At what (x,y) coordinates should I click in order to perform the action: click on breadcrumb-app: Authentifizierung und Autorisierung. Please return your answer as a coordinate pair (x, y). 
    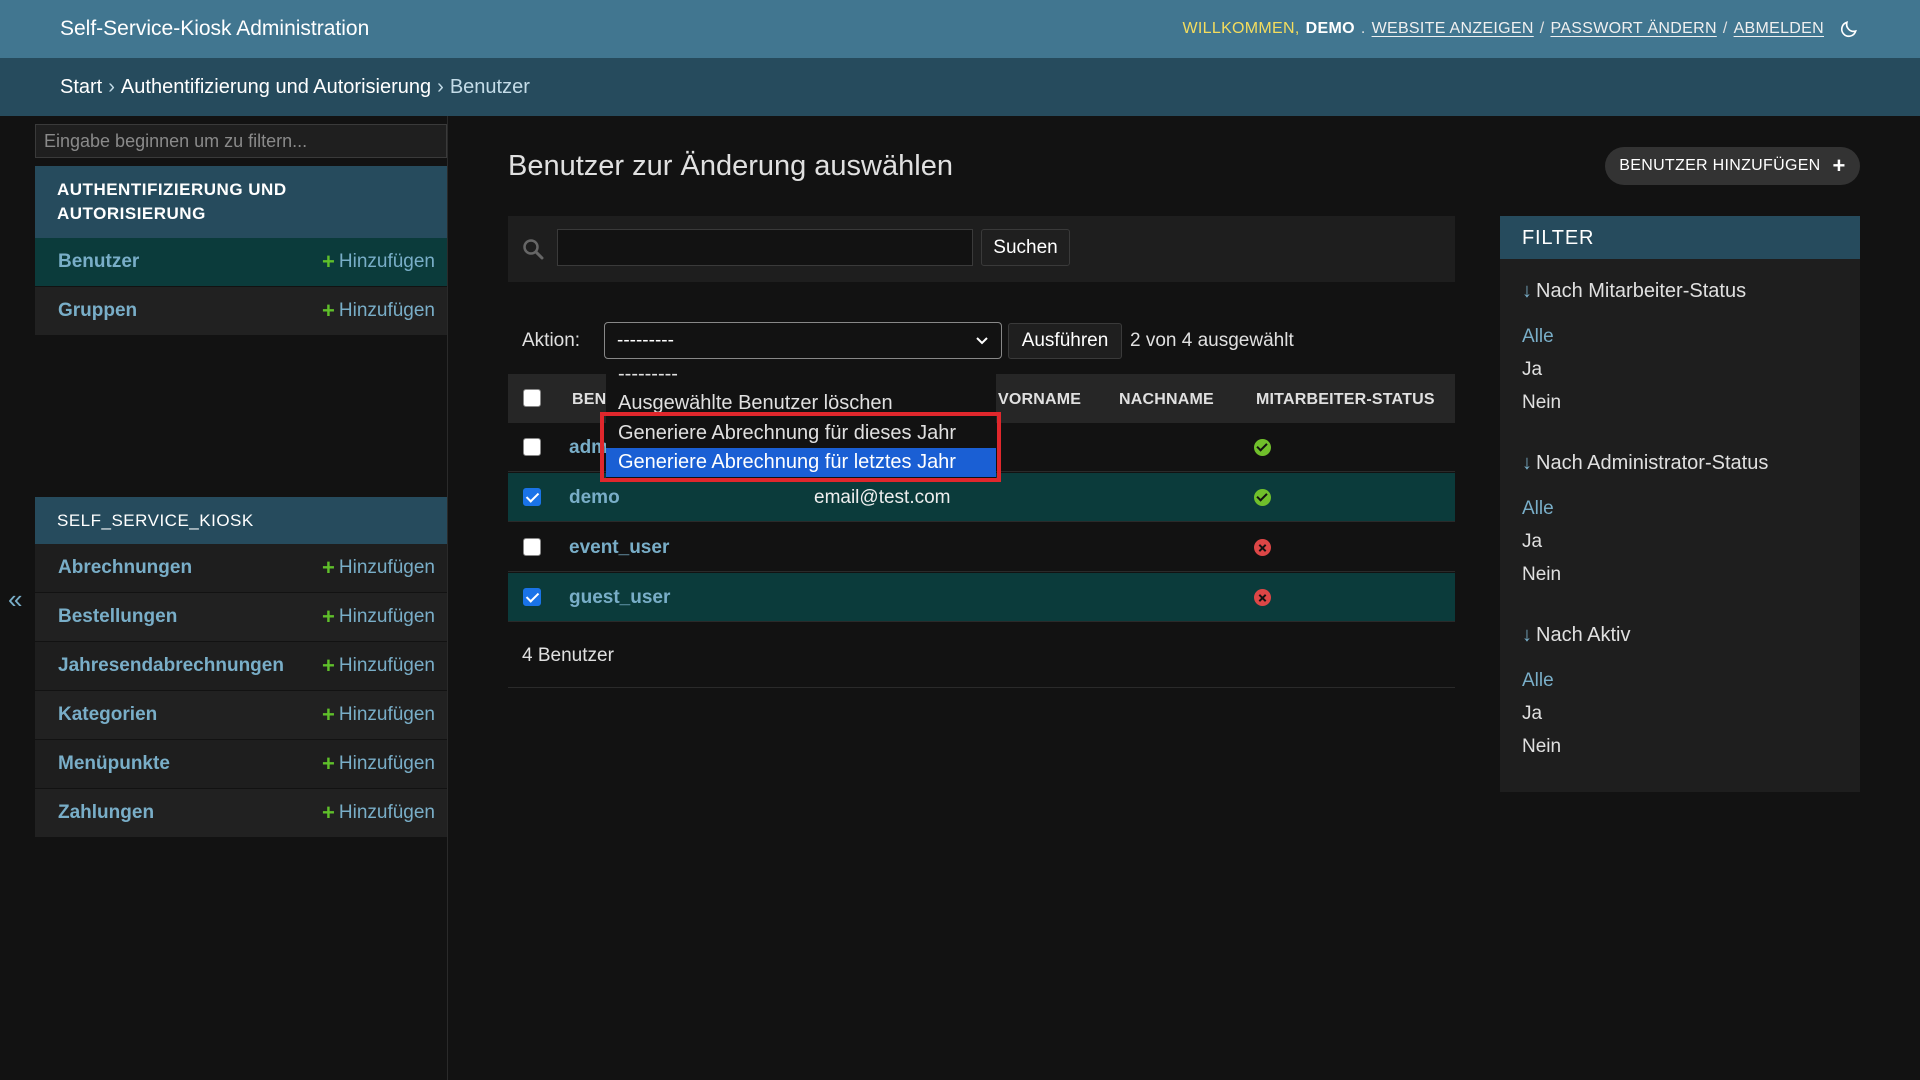
    Looking at the image, I should click on (276, 87).